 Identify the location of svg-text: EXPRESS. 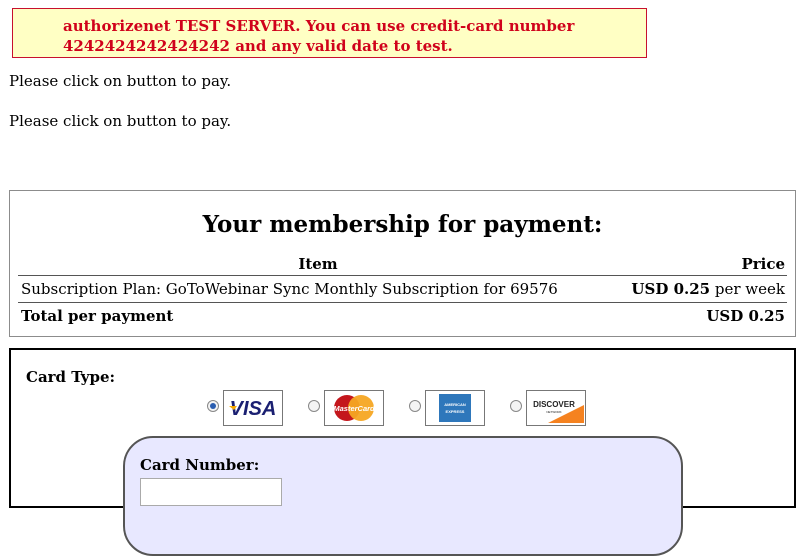
(455, 411).